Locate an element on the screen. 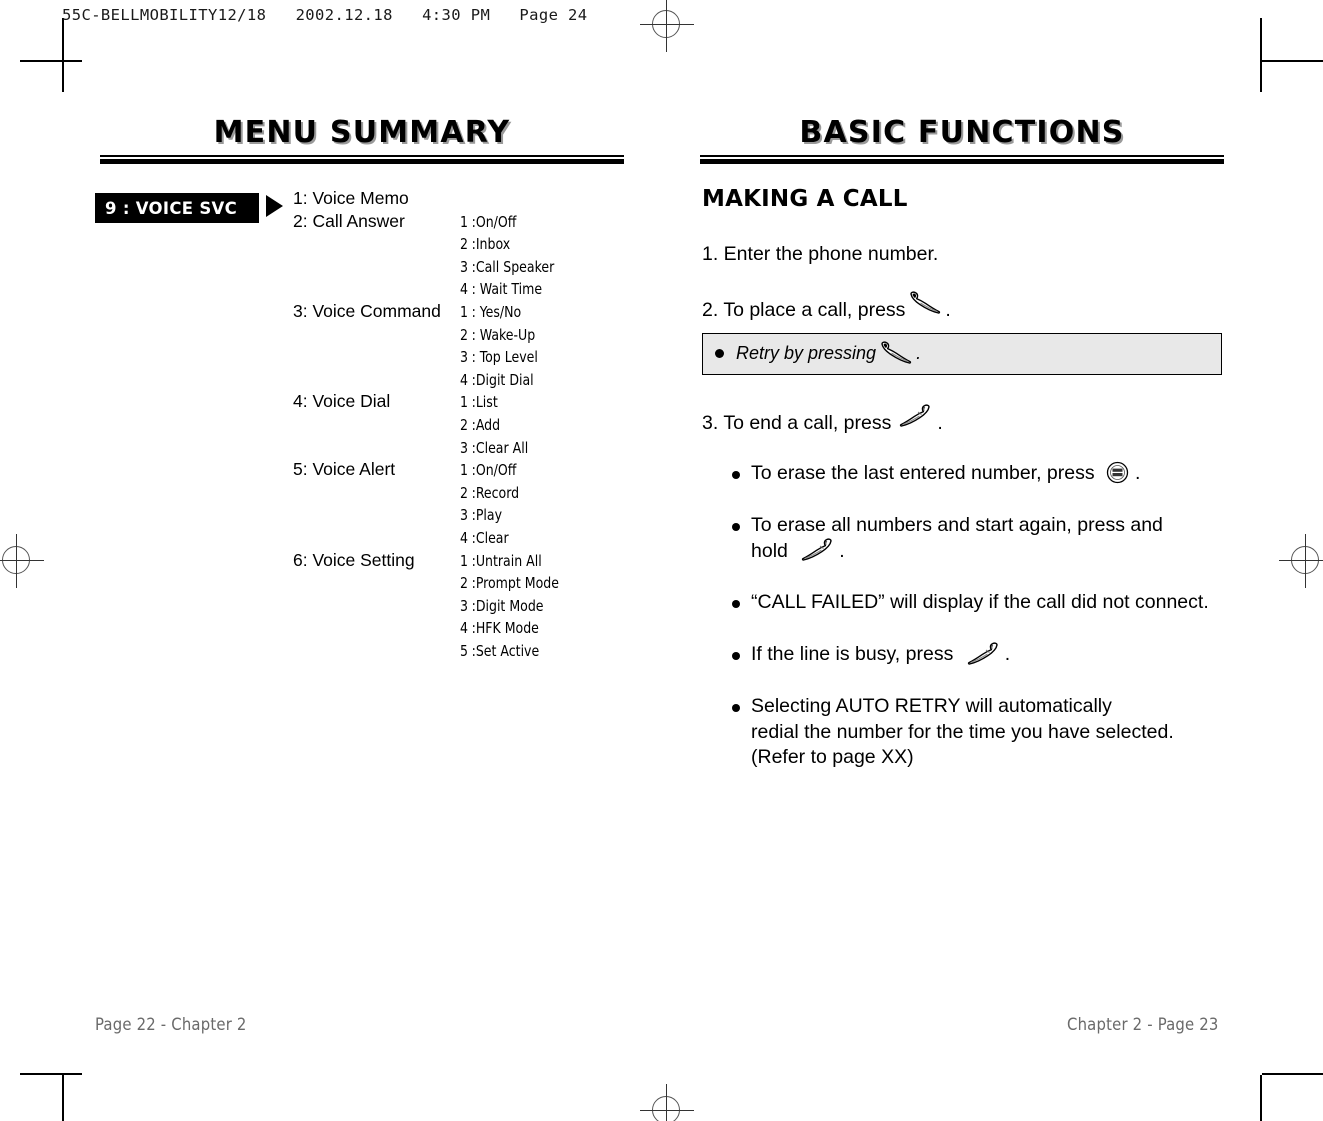 The image size is (1323, 1121). menu-subitem-label: :Untrain All is located at coordinates (506, 560).